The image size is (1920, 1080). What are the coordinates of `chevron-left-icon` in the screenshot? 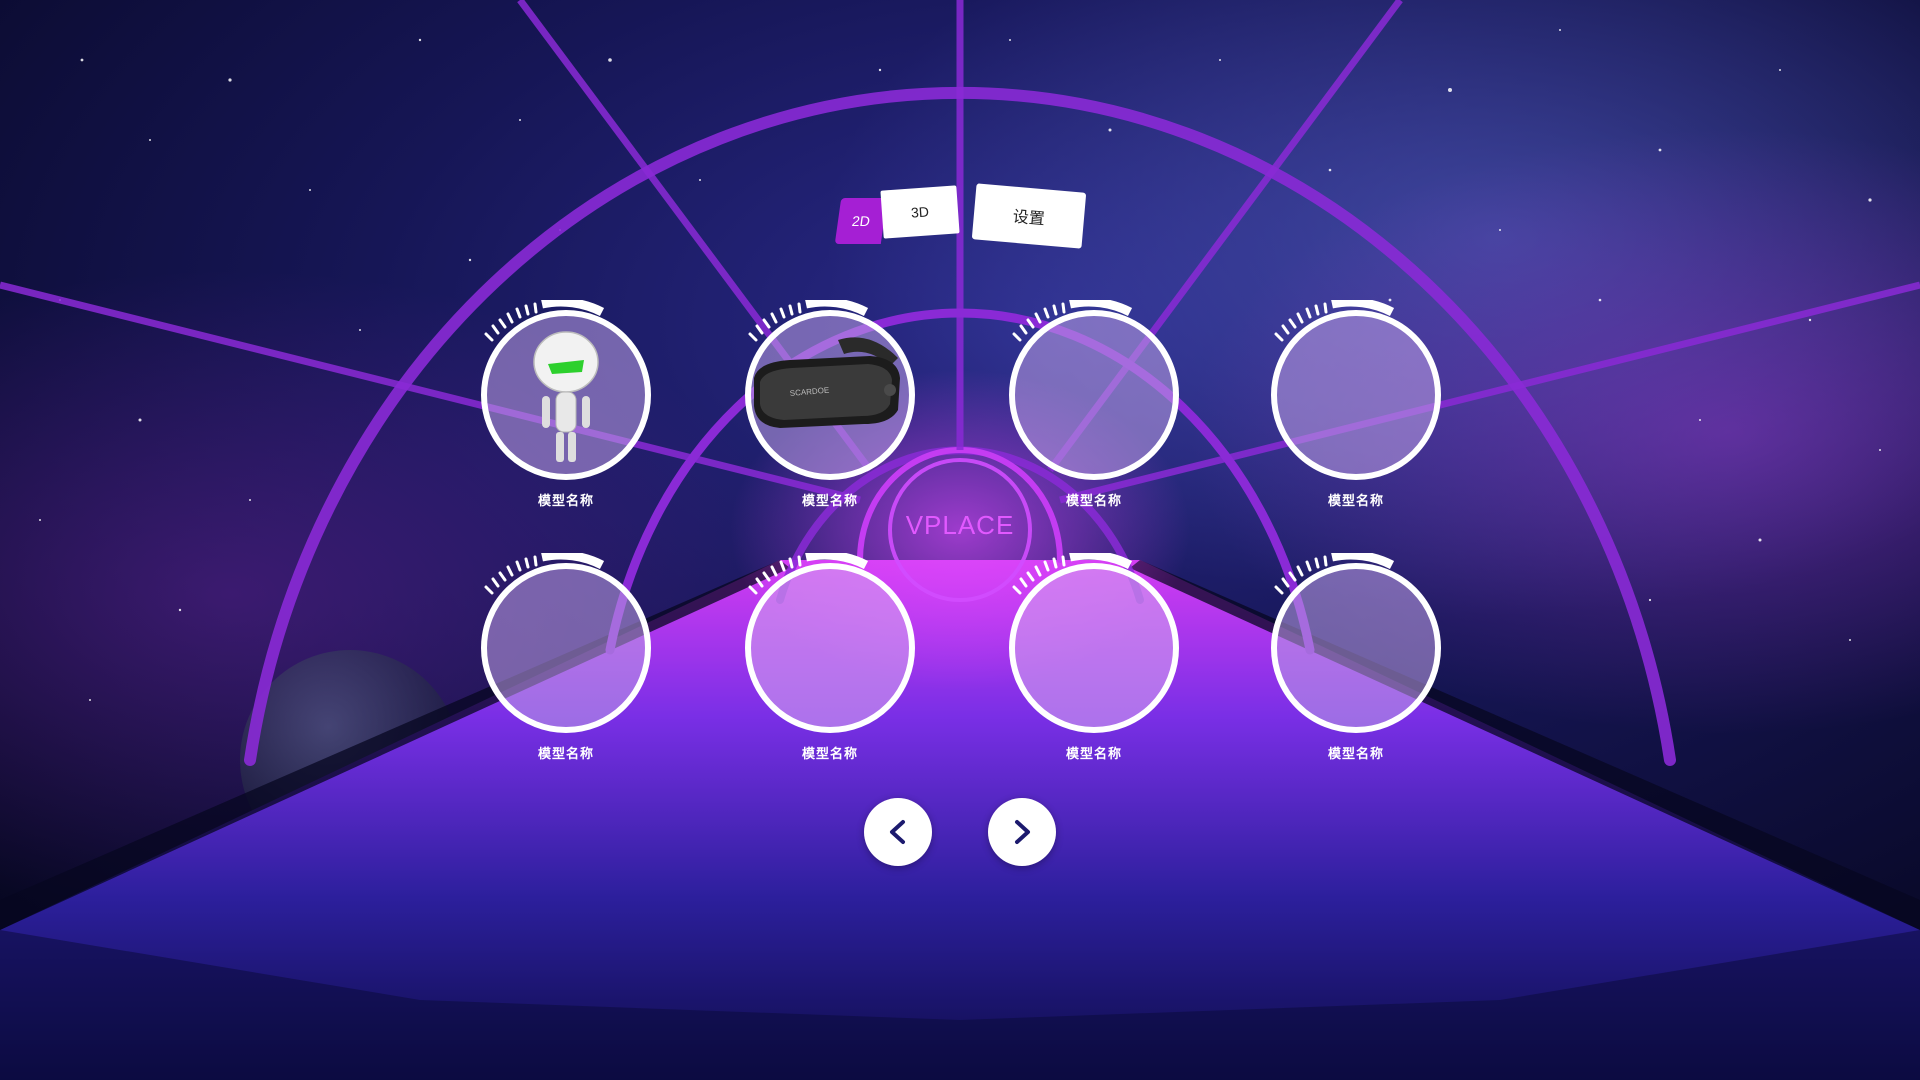 It's located at (897, 832).